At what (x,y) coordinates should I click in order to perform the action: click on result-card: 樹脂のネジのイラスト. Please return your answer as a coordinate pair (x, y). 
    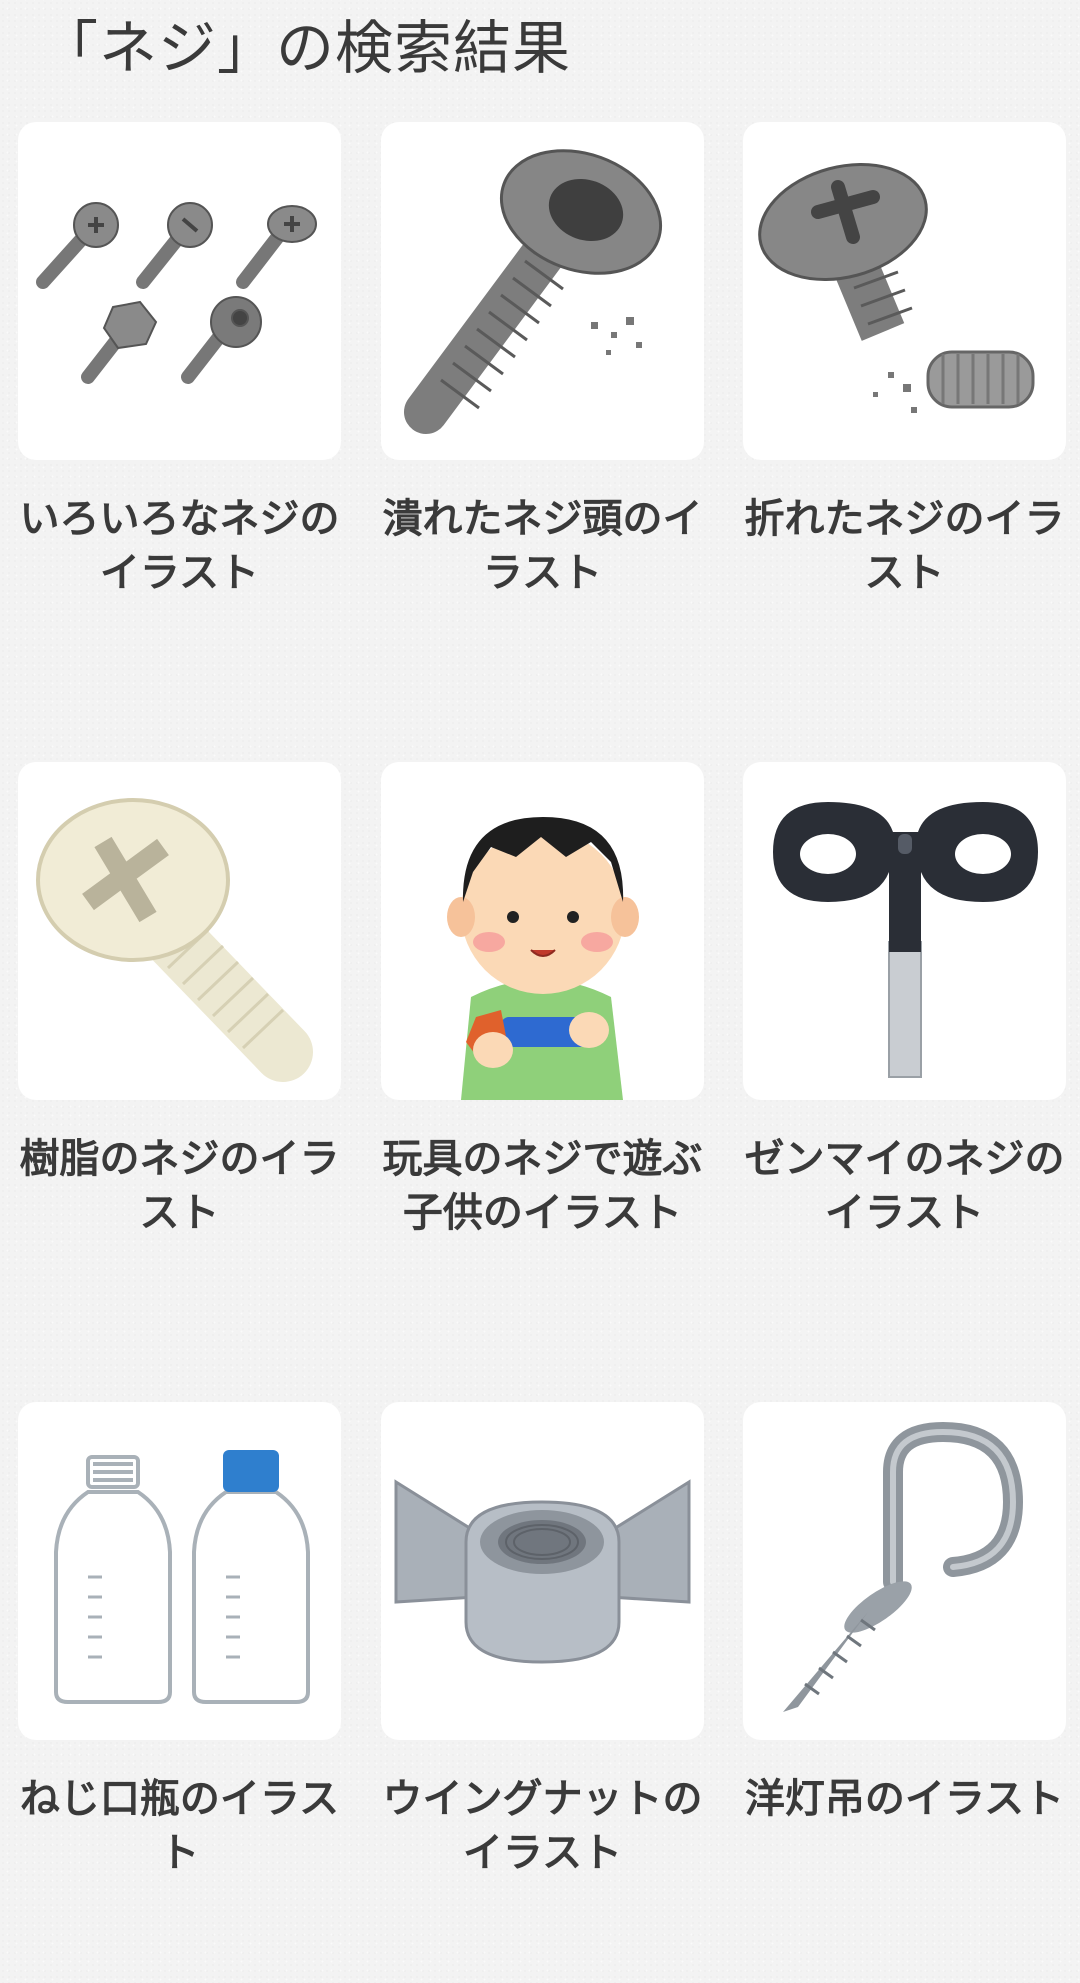
    Looking at the image, I should click on (179, 1001).